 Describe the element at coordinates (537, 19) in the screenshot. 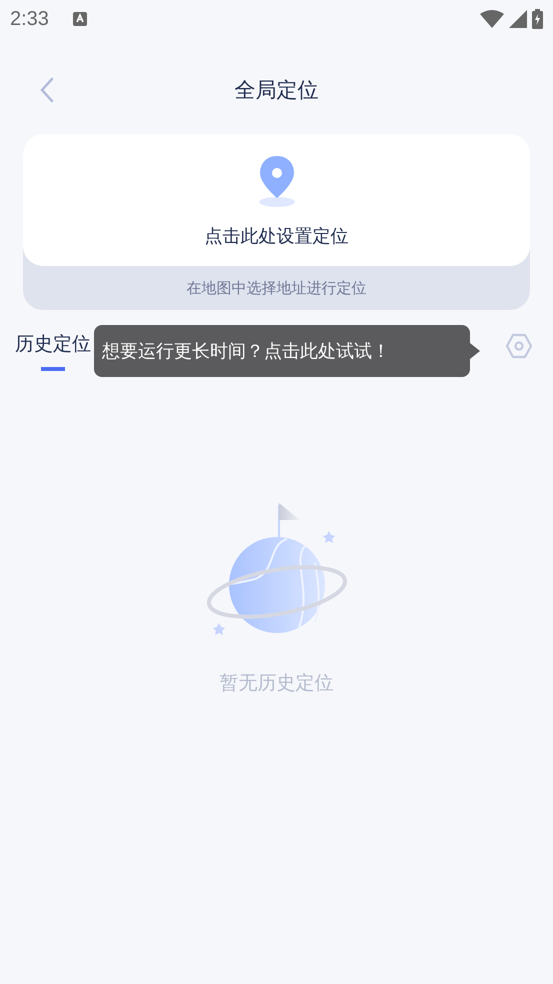

I see `battery-icon` at that location.